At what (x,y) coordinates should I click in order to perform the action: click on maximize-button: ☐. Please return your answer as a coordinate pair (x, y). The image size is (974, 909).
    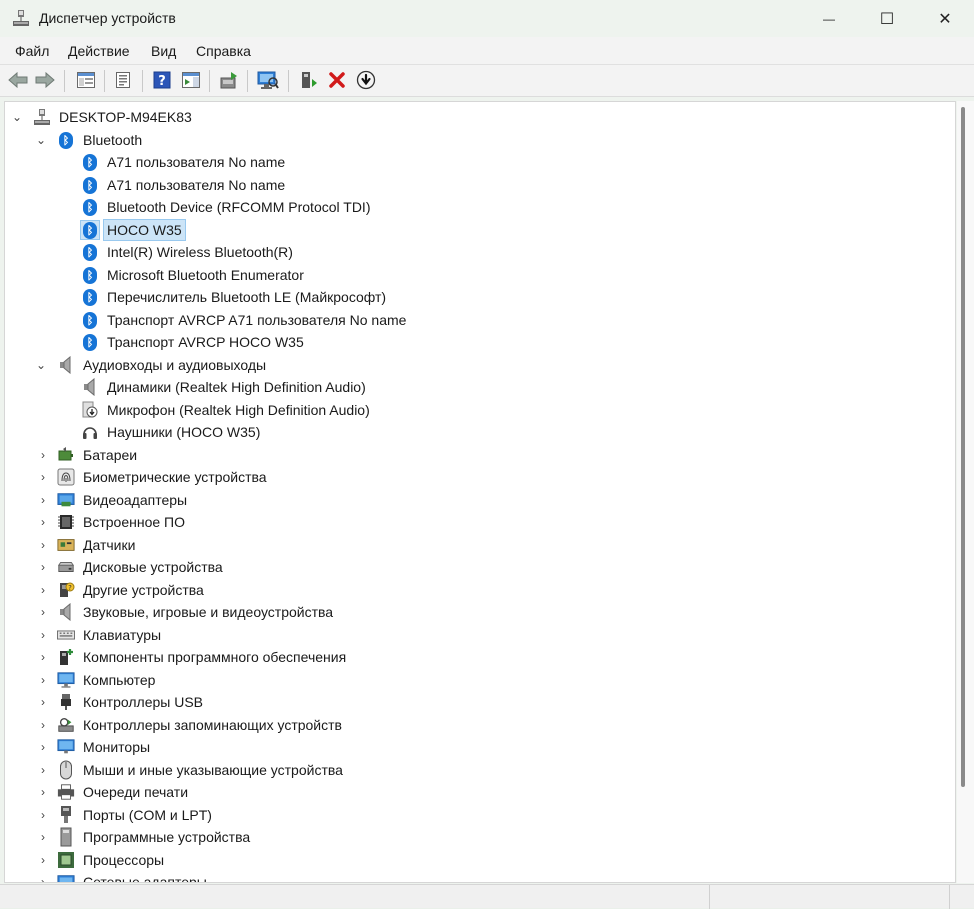
    Looking at the image, I should click on (887, 18).